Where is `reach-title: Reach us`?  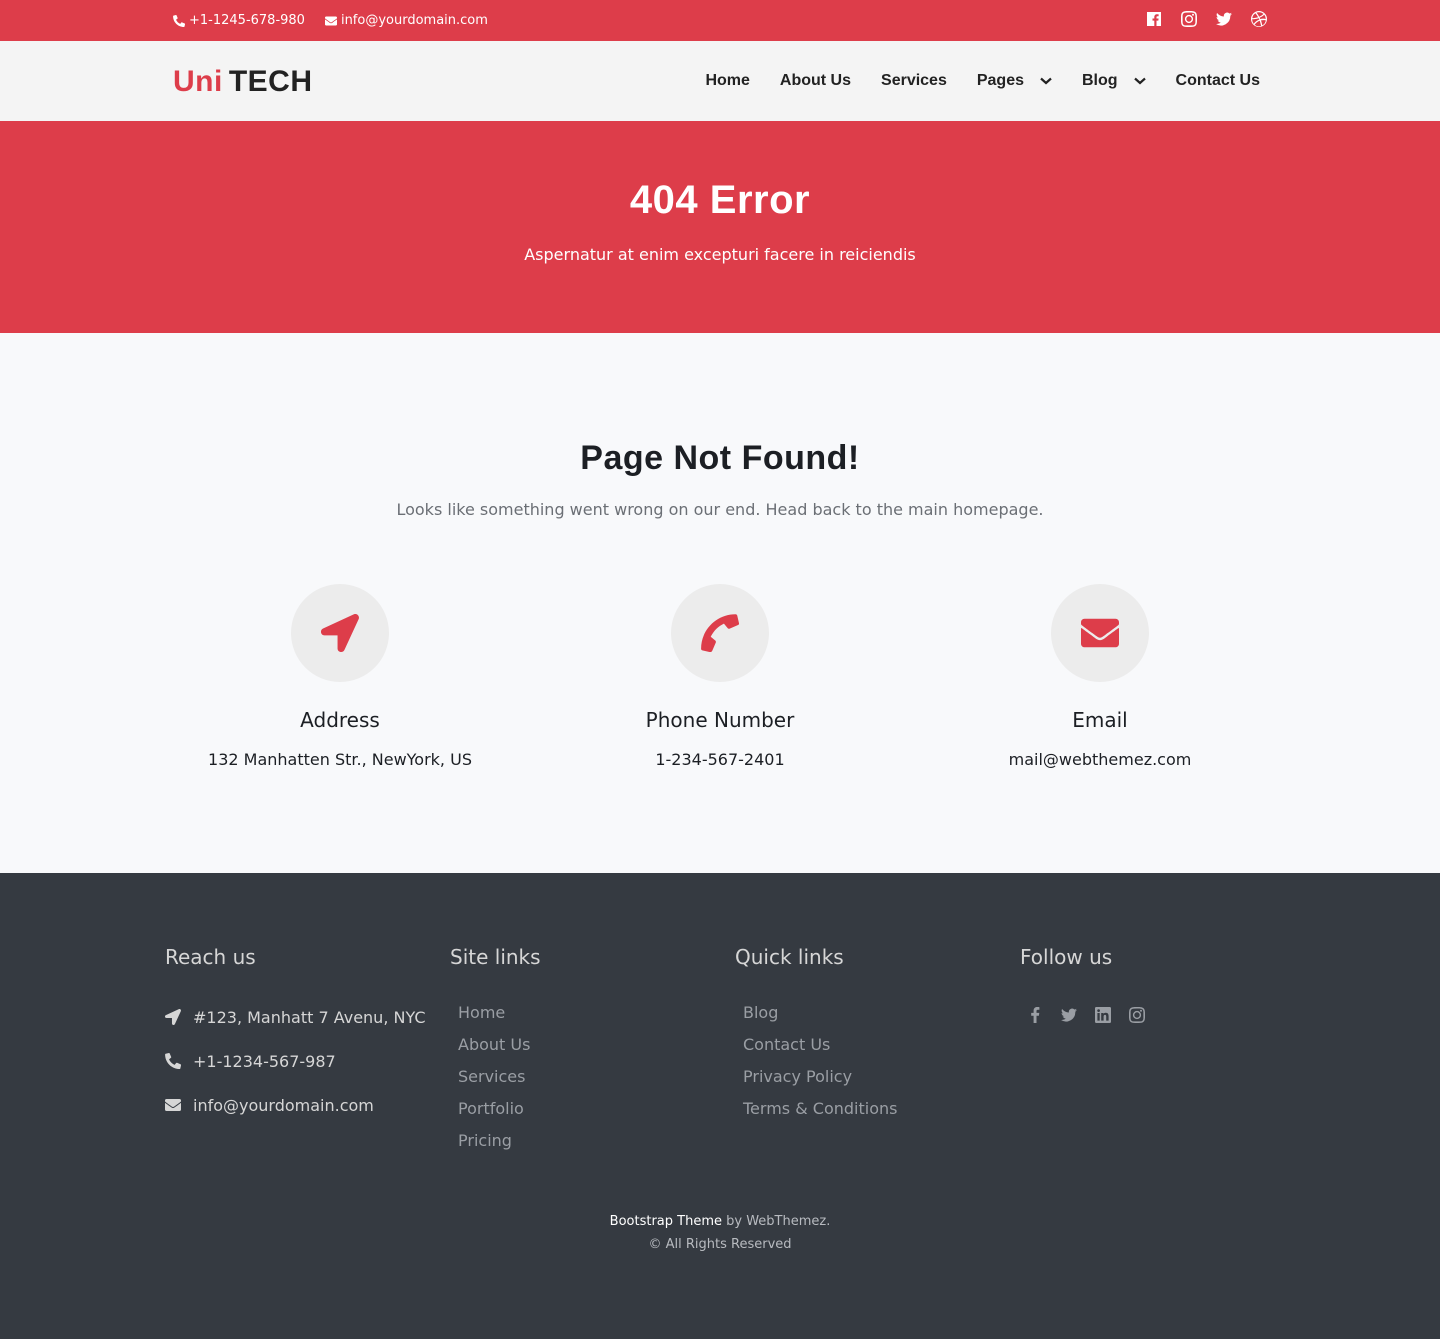
reach-title: Reach us is located at coordinates (210, 957).